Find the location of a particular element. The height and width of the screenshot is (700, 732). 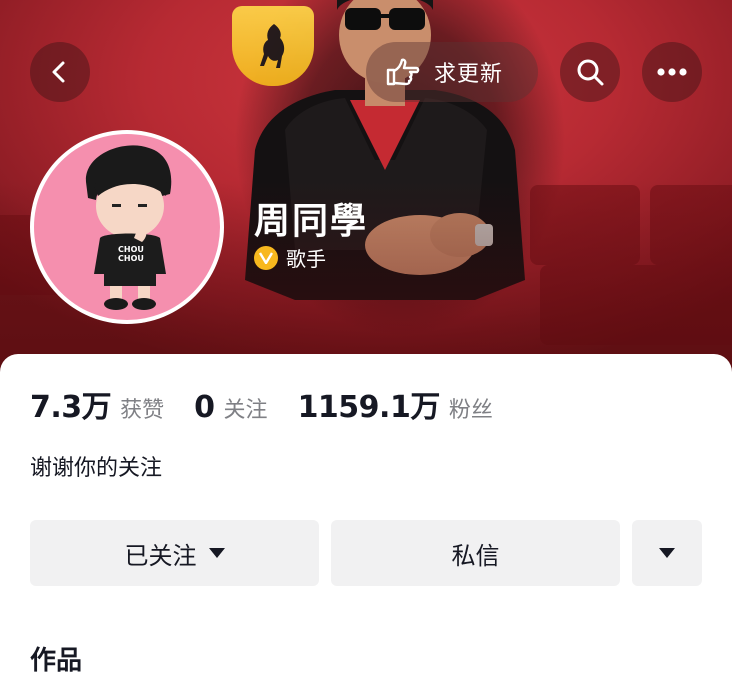

followed-button: 已关注 is located at coordinates (174, 553).